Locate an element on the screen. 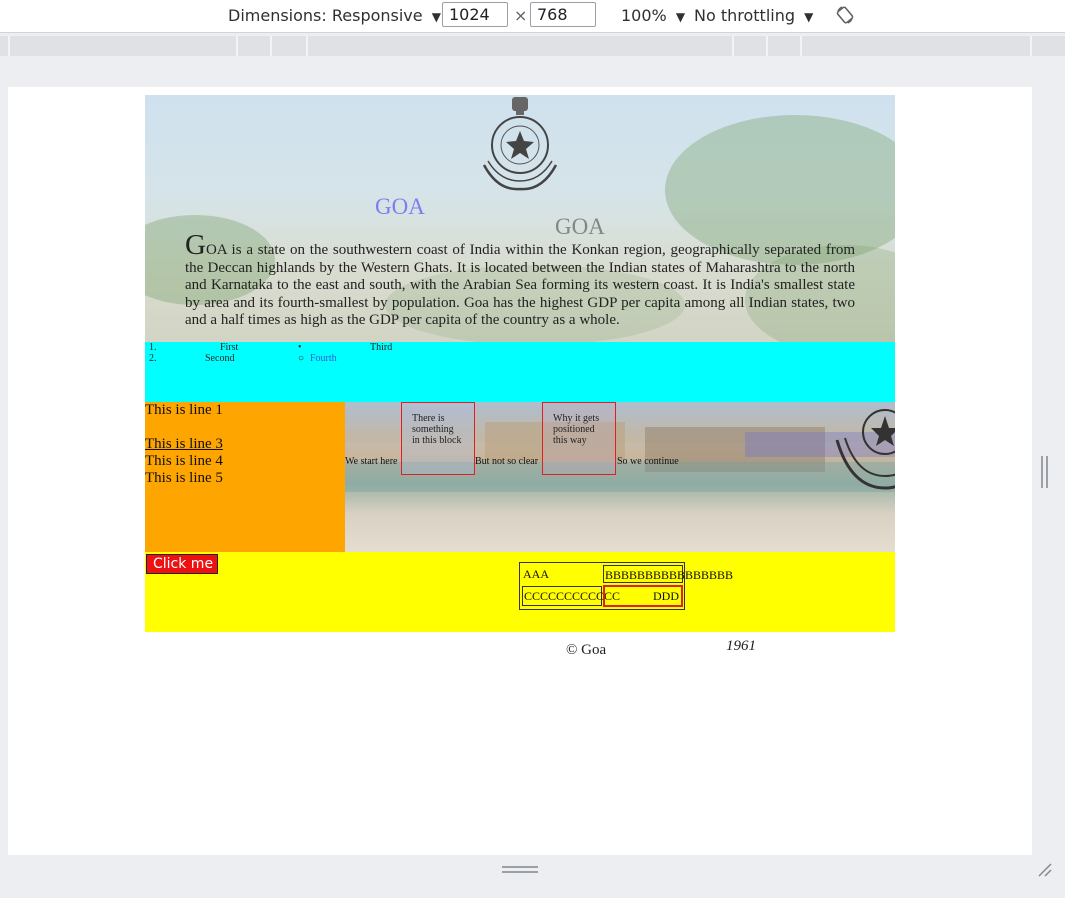  throttling-dropdown: No throttling ▼ is located at coordinates (753, 15).